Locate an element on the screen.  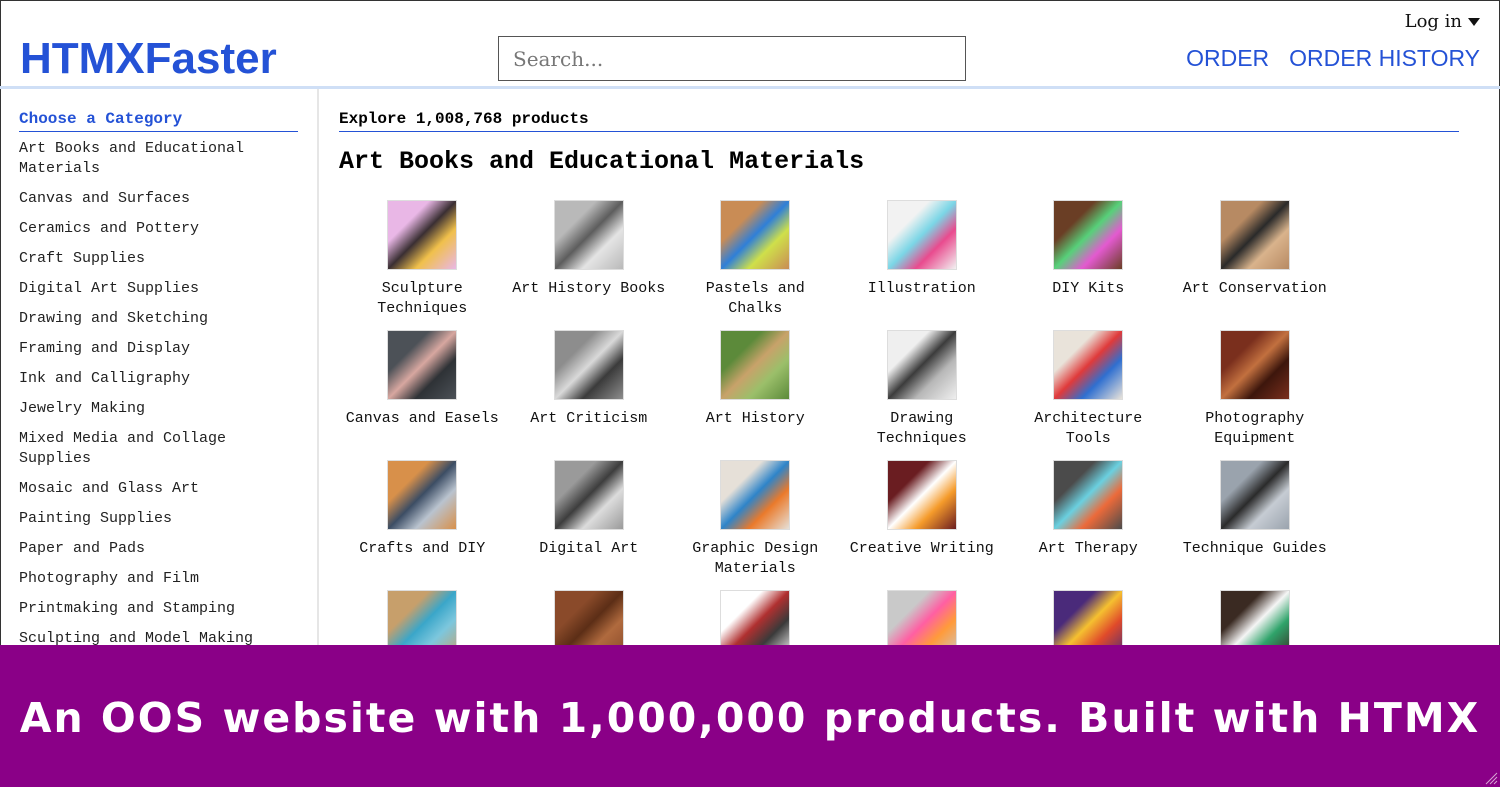
product-label: Digital Art is located at coordinates (589, 549).